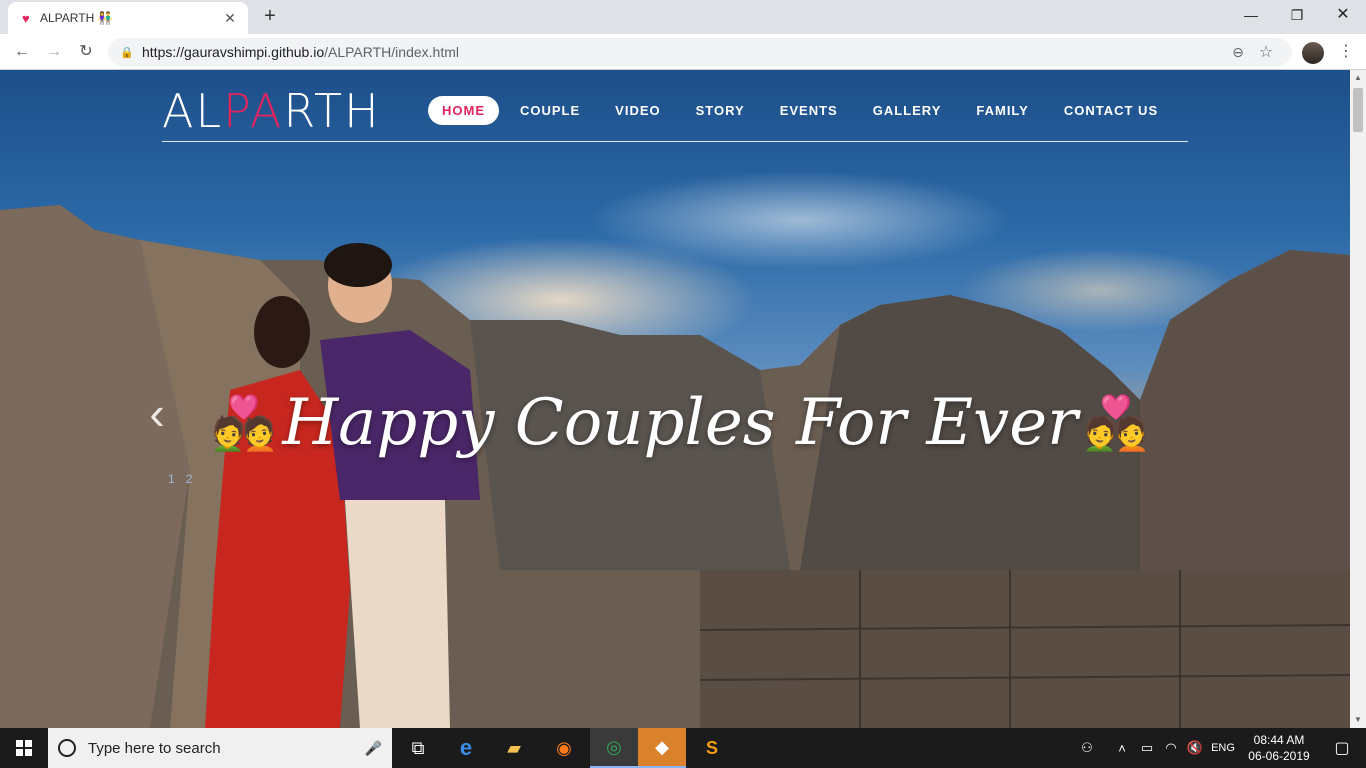 The image size is (1366, 768). What do you see at coordinates (1342, 748) in the screenshot?
I see `action-center-icon: ▢` at bounding box center [1342, 748].